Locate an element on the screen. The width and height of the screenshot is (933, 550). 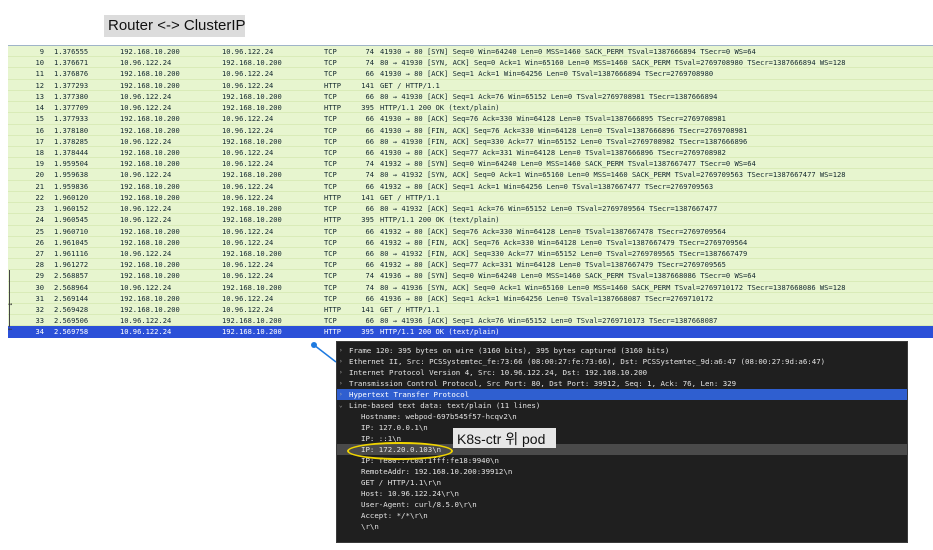
packet-time: 1.960710 is located at coordinates (71, 231).